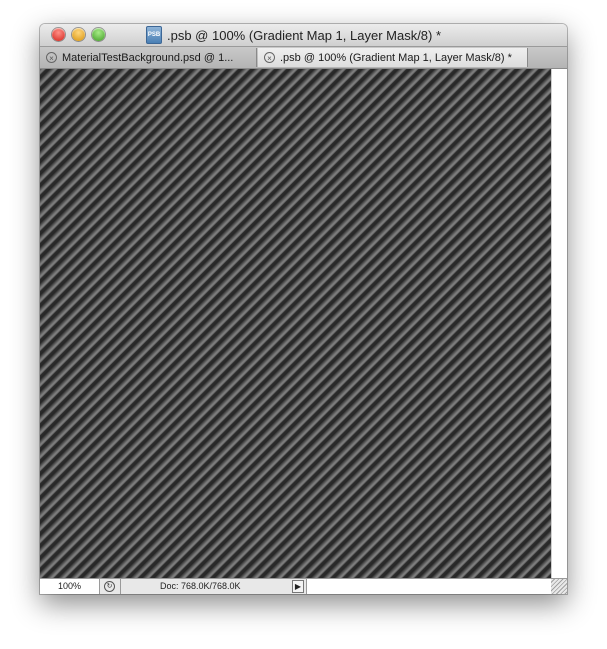 Image resolution: width=607 pixels, height=649 pixels. What do you see at coordinates (120, 586) in the screenshot?
I see `status-divider` at bounding box center [120, 586].